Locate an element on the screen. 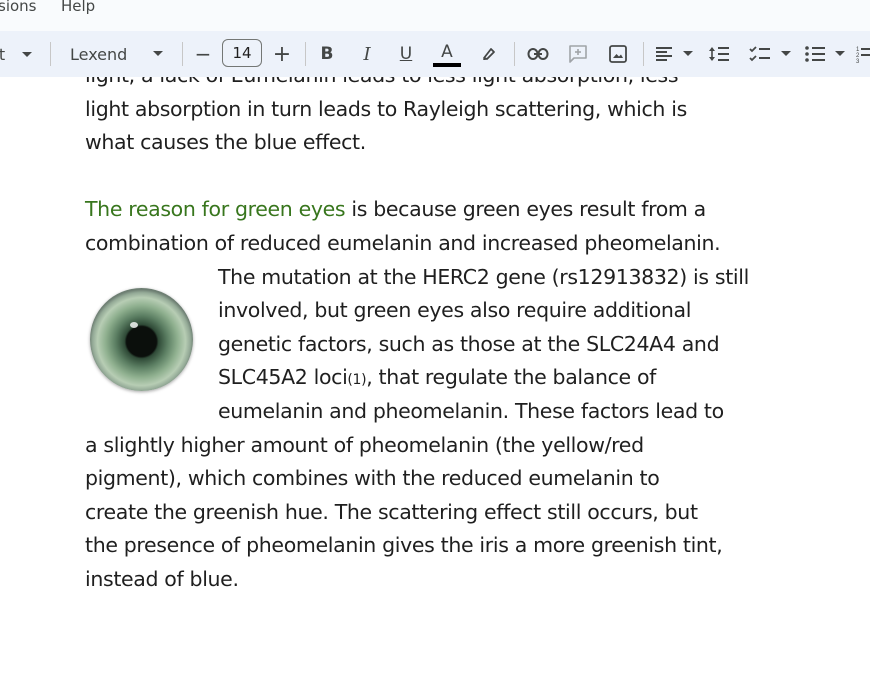 Image resolution: width=870 pixels, height=680 pixels. underline-icon: U is located at coordinates (406, 54).